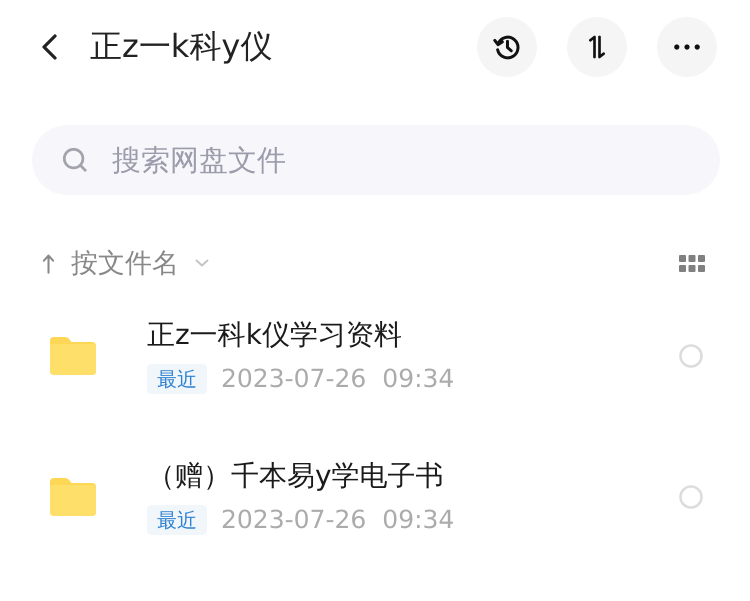 Image resolution: width=750 pixels, height=601 pixels. Describe the element at coordinates (687, 47) in the screenshot. I see `more-icon` at that location.